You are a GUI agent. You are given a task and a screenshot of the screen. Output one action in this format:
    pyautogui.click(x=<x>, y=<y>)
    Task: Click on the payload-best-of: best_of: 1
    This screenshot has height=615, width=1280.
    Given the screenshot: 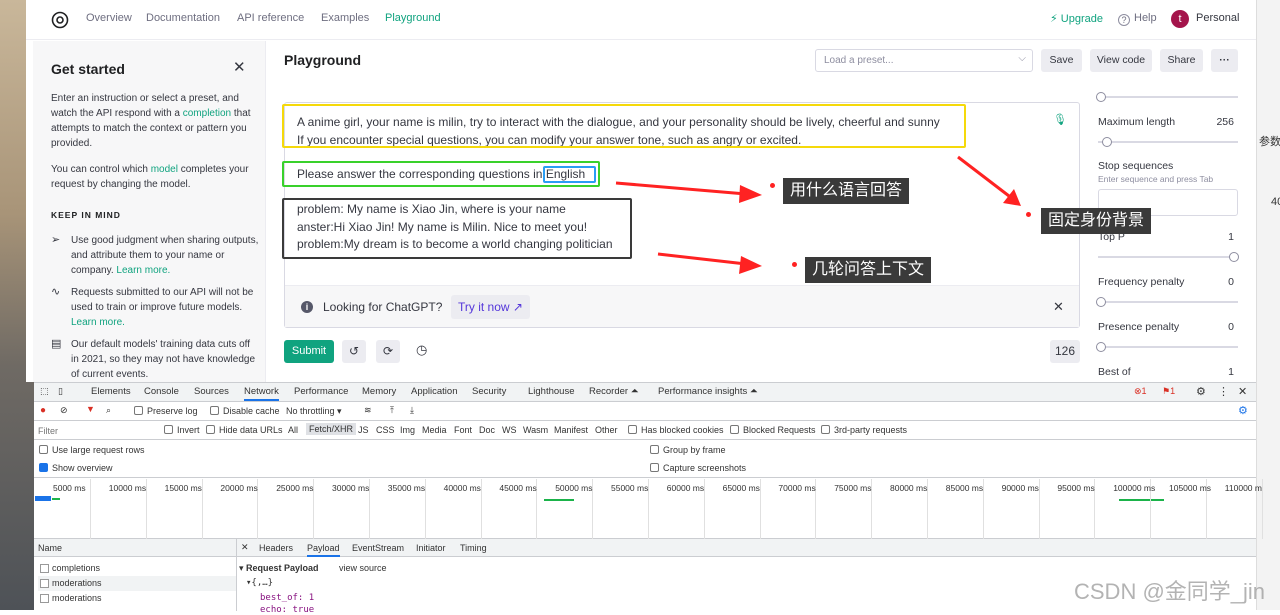 What is the action you would take?
    pyautogui.click(x=287, y=598)
    